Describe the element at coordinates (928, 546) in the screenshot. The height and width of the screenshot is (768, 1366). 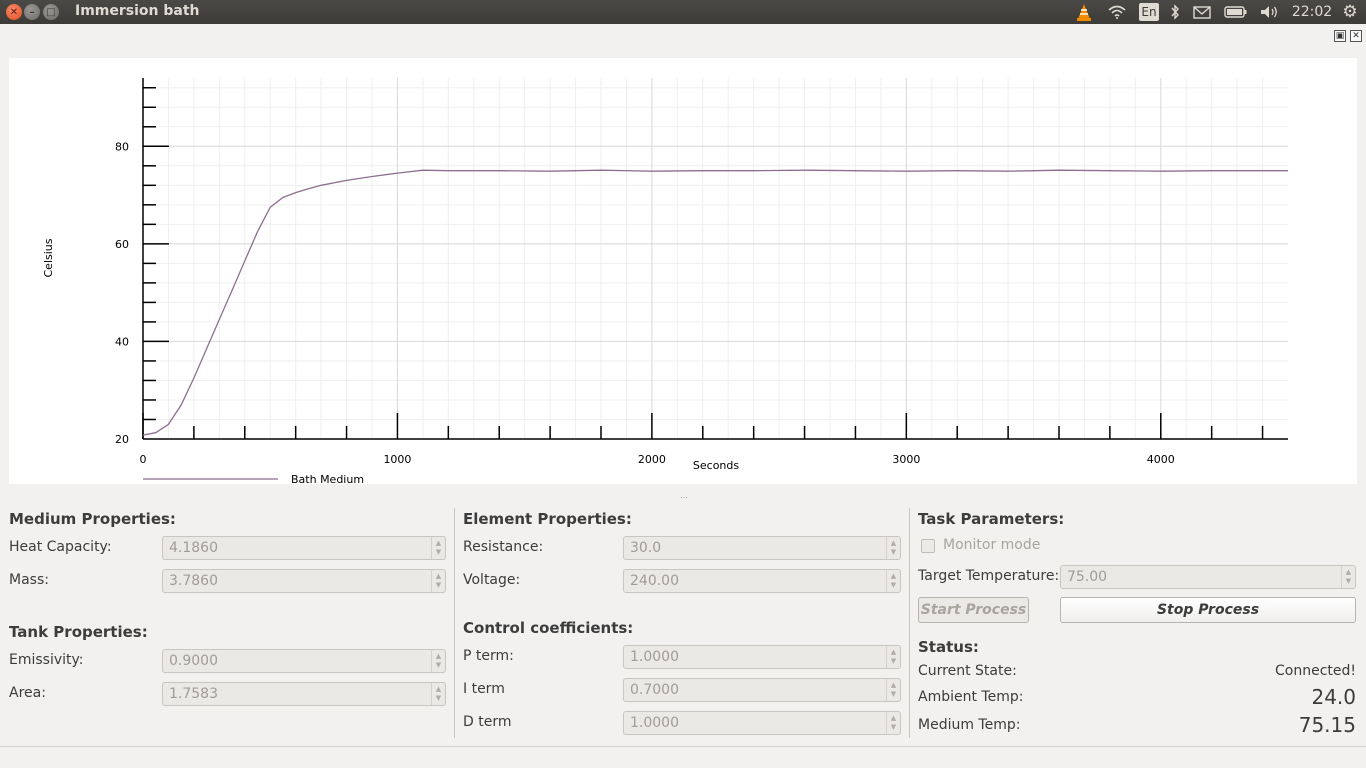
I see `monitor-mode-checkbox` at that location.